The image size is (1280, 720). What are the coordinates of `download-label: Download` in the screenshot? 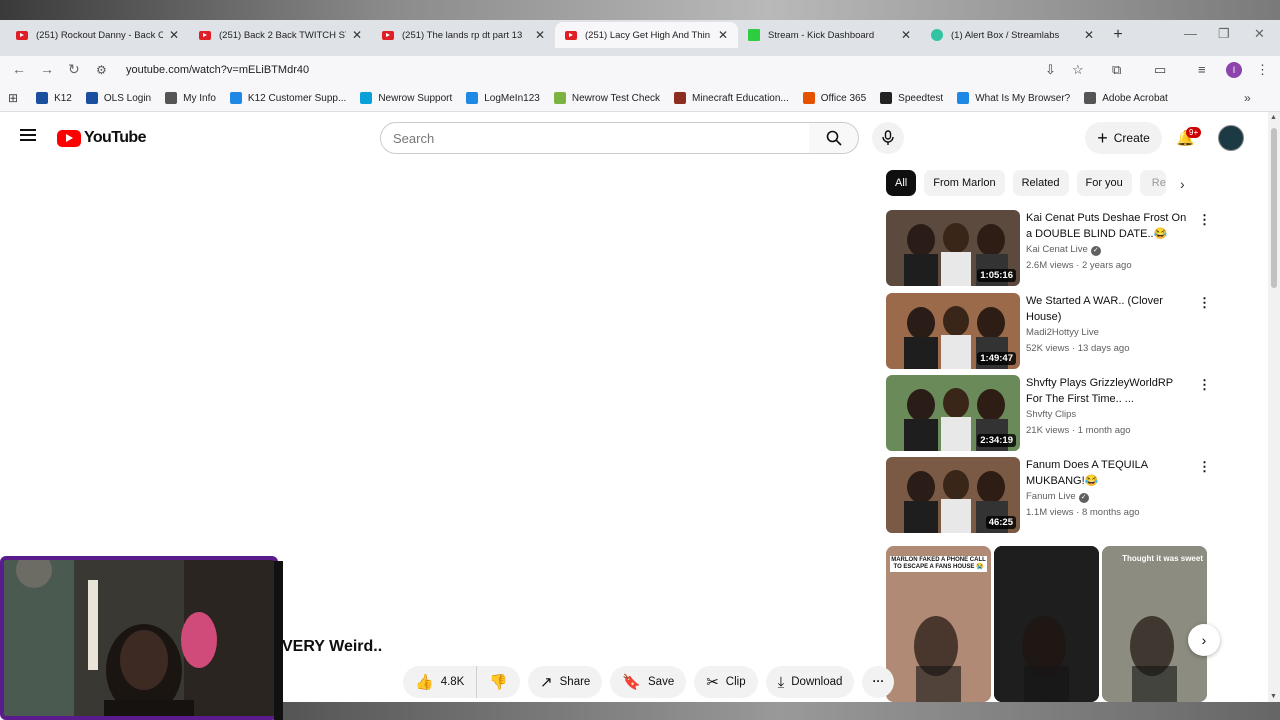 It's located at (817, 682).